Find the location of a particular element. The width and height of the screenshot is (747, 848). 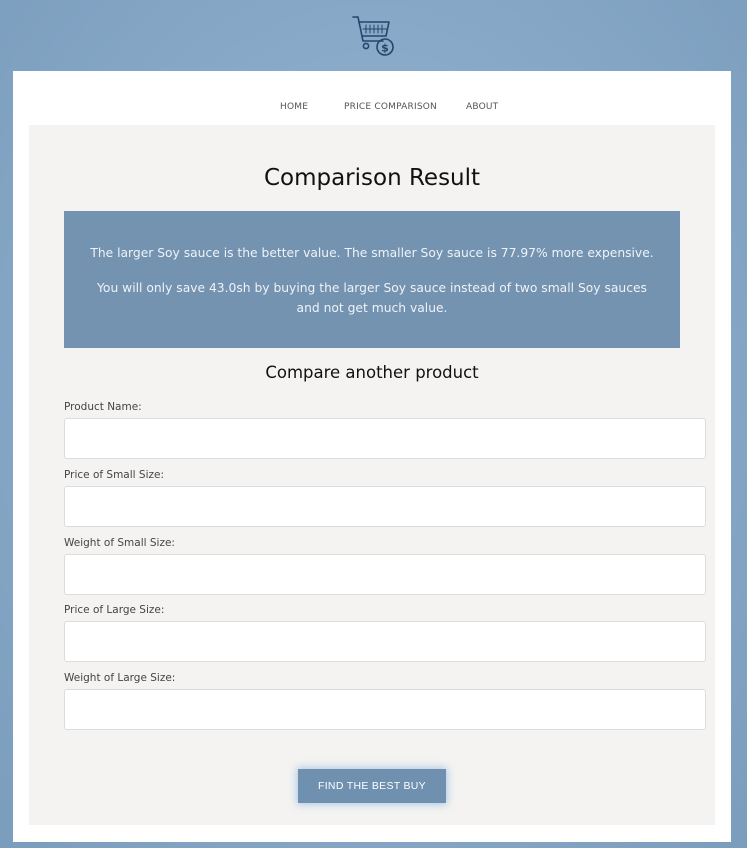

large-weight-input is located at coordinates (385, 709).